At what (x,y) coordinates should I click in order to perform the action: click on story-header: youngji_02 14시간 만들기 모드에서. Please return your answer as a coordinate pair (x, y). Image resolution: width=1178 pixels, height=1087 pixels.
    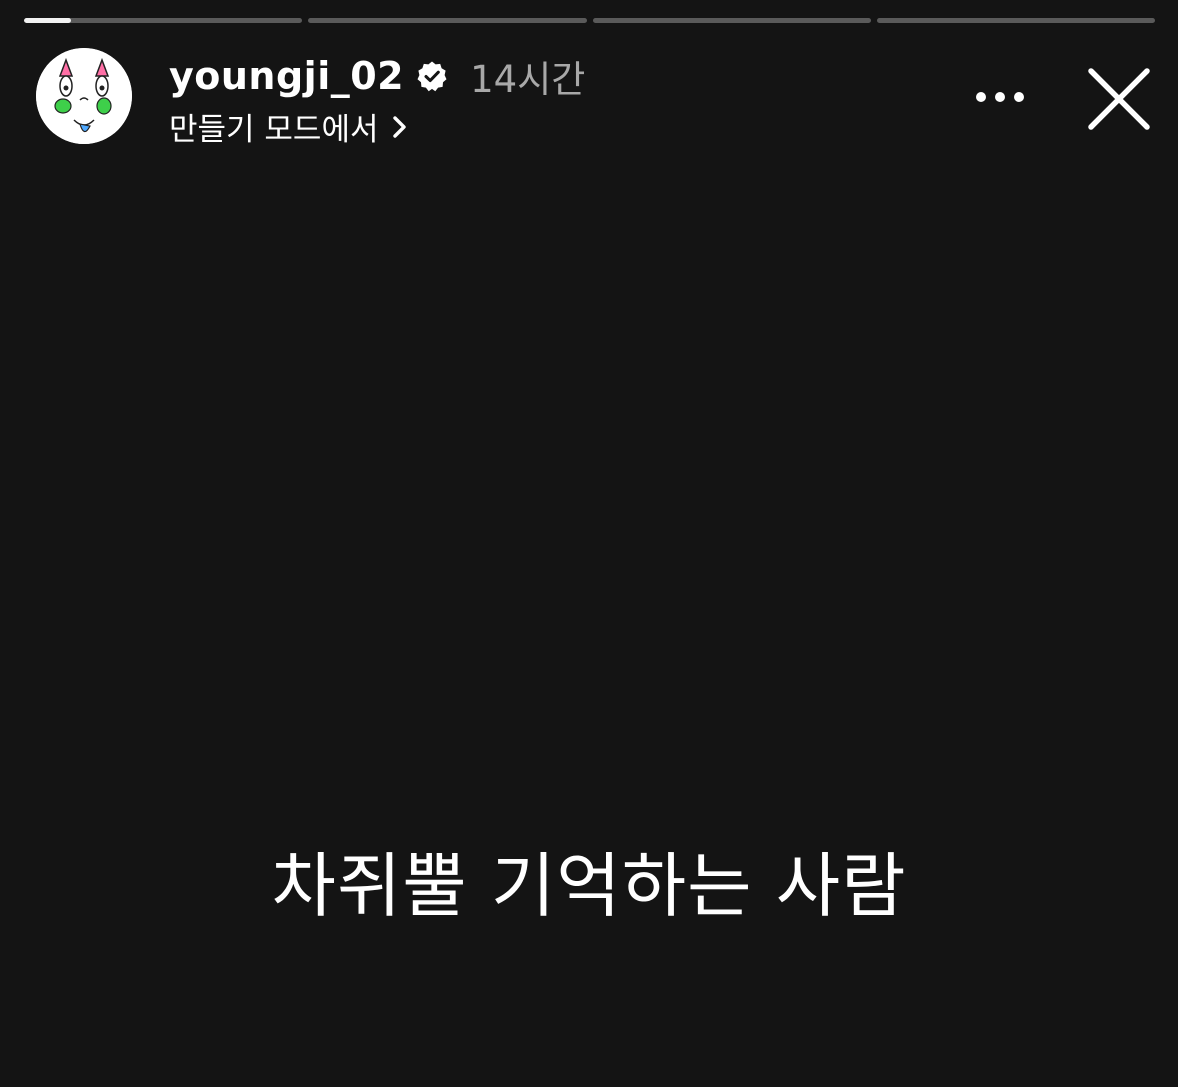
    Looking at the image, I should click on (593, 98).